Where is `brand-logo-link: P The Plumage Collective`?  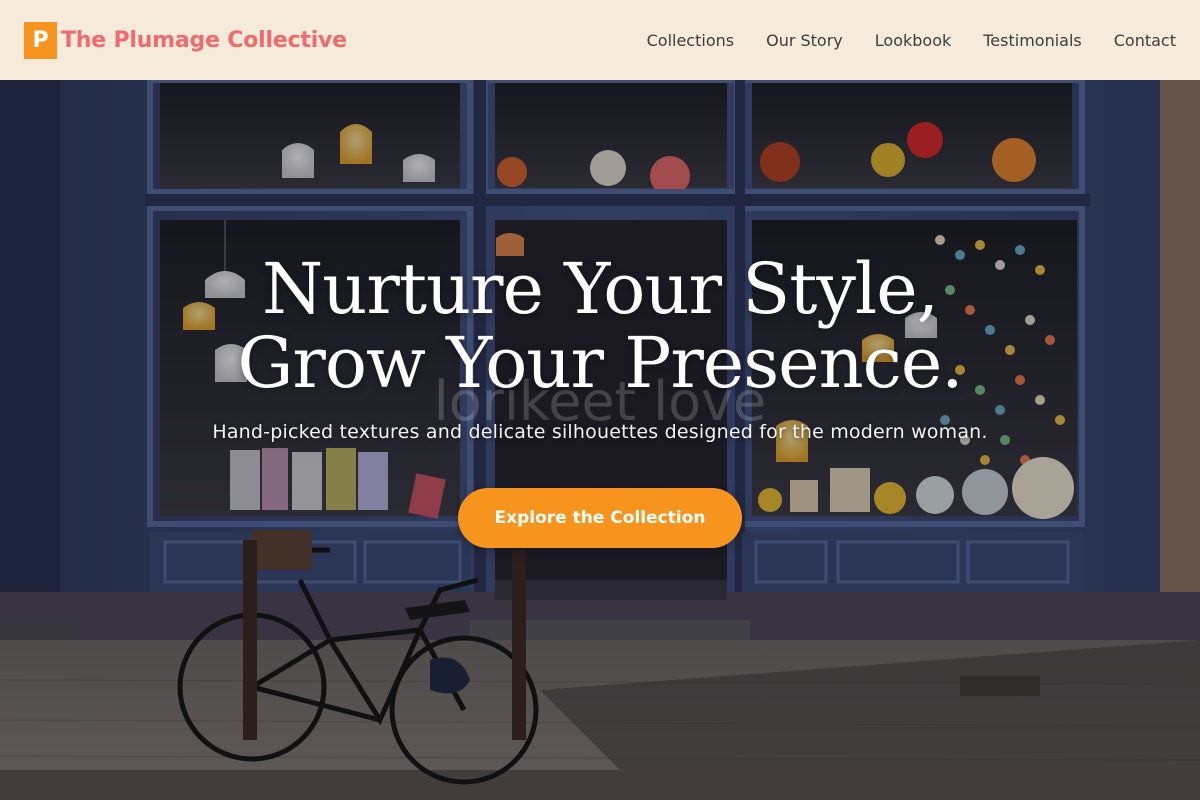
brand-logo-link: P The Plumage Collective is located at coordinates (185, 40).